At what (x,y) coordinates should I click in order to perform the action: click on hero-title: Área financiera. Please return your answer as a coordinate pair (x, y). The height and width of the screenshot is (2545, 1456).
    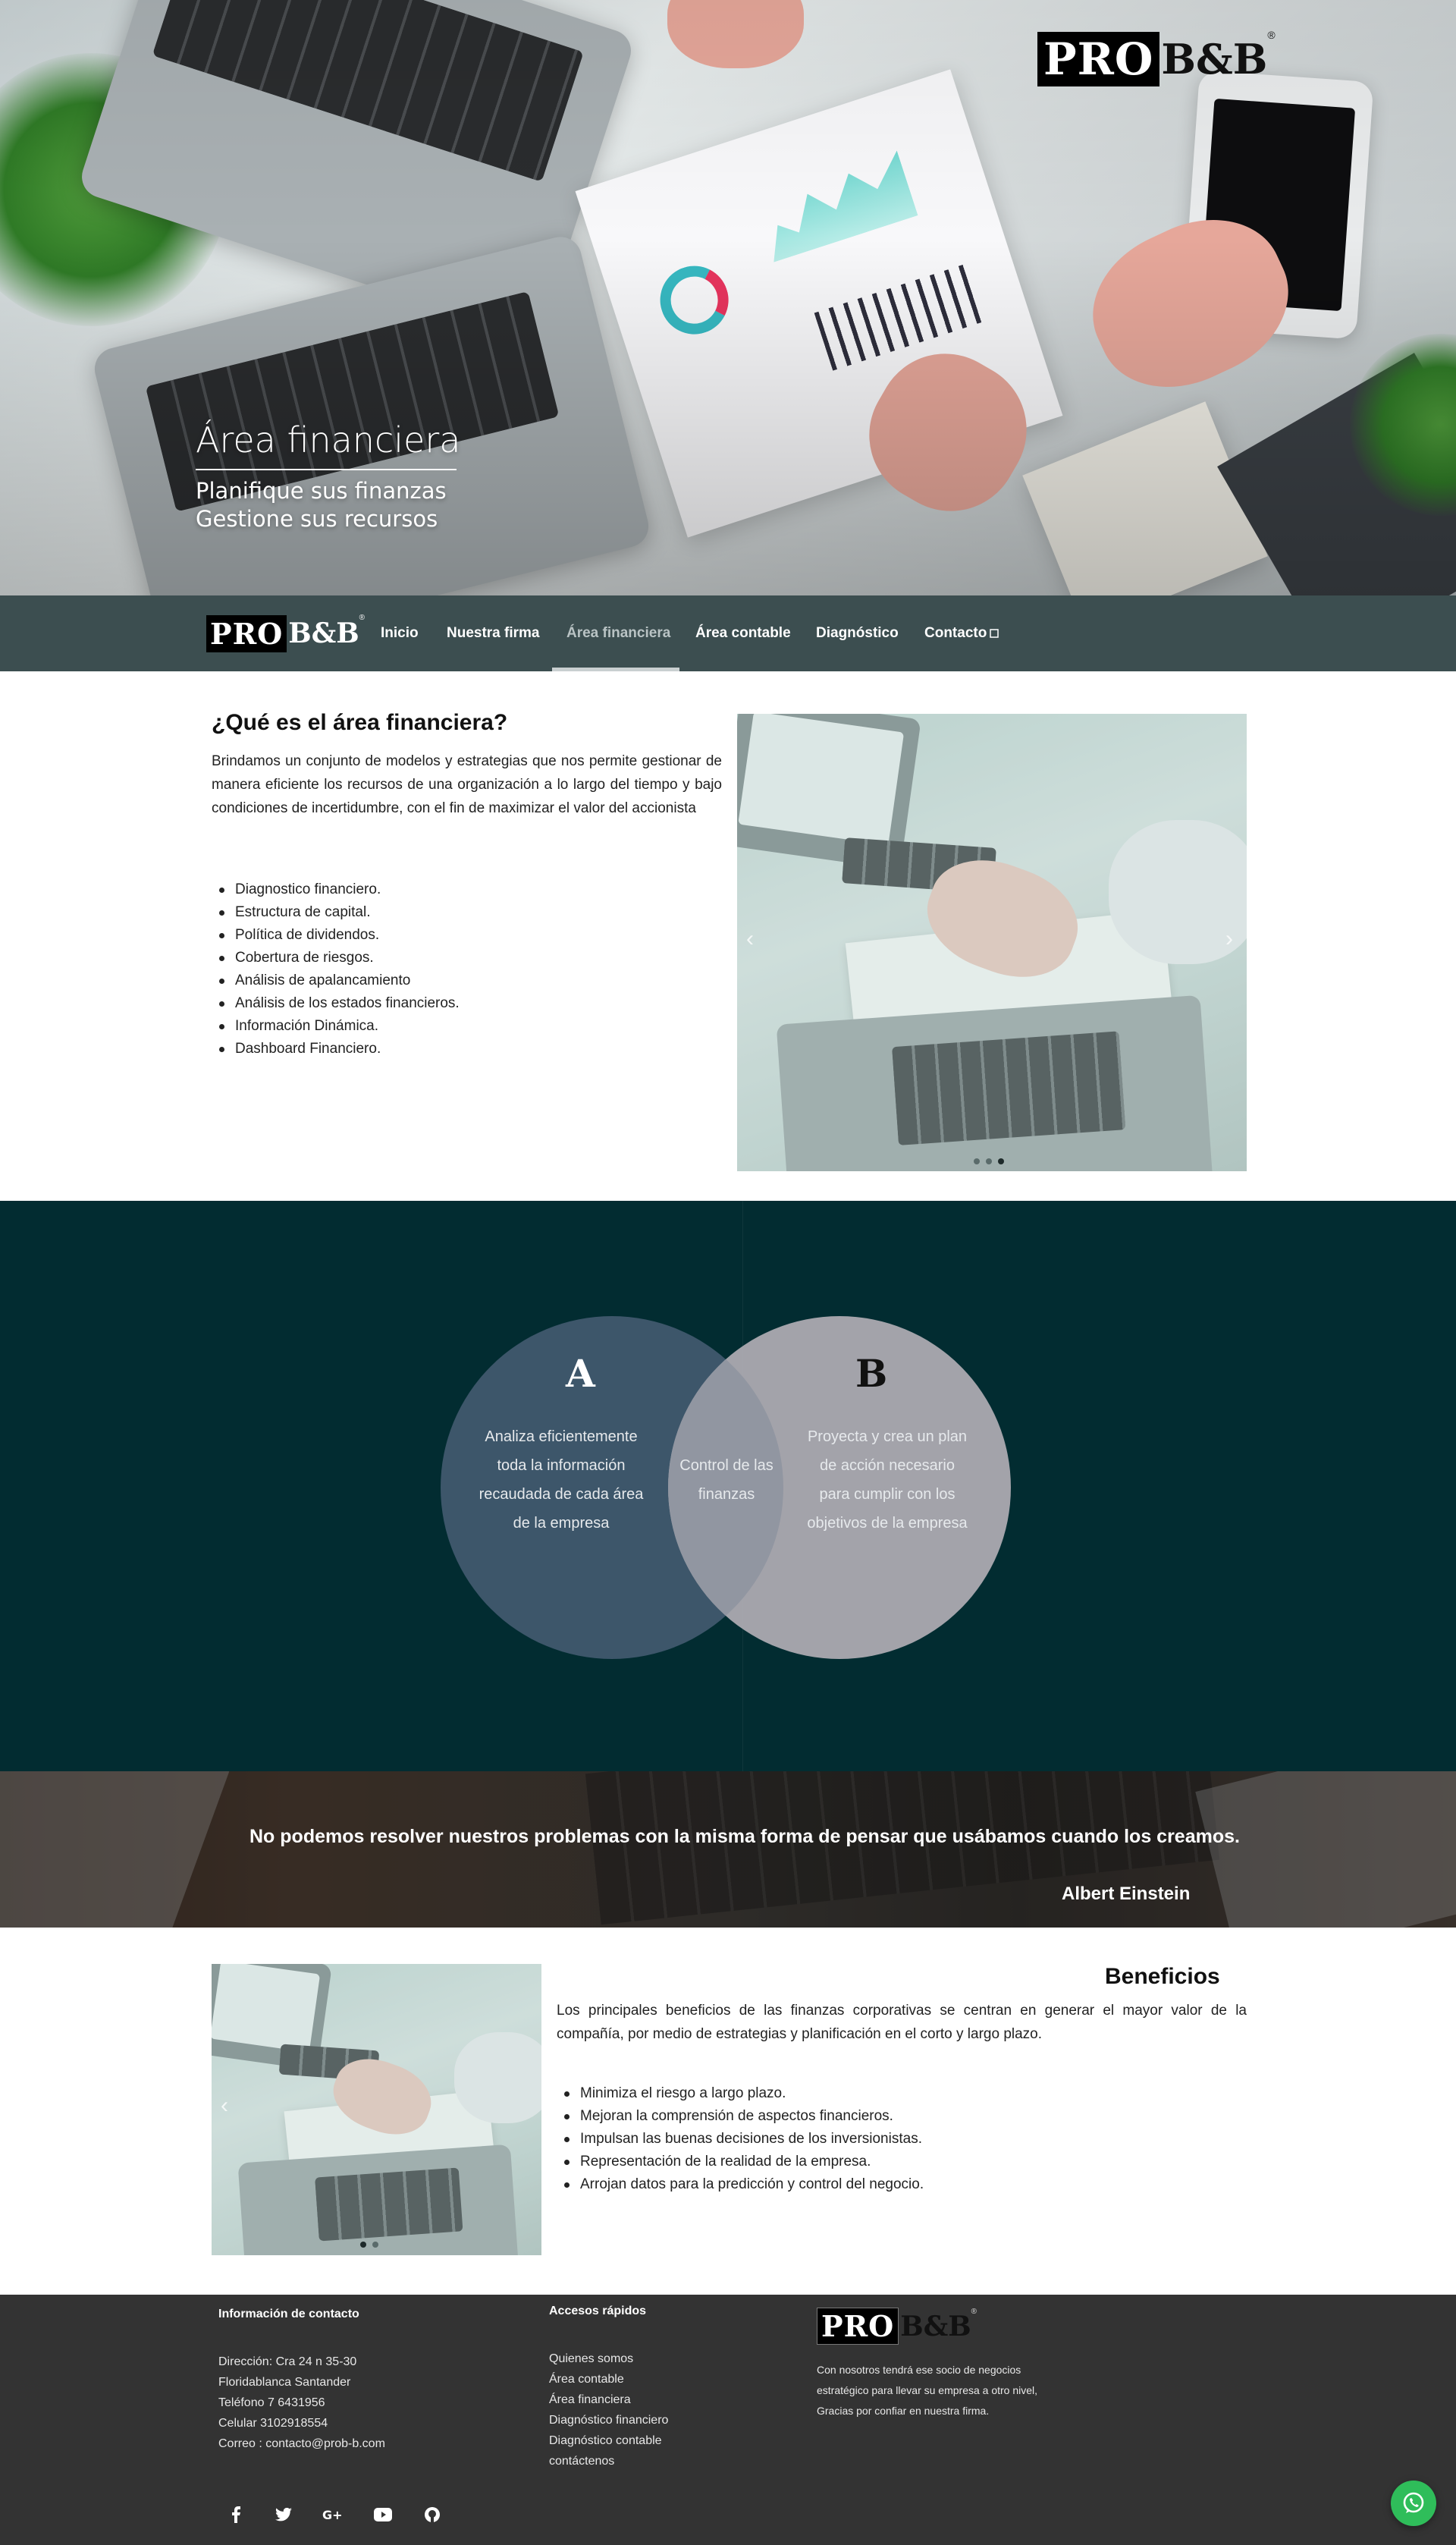
    Looking at the image, I should click on (328, 440).